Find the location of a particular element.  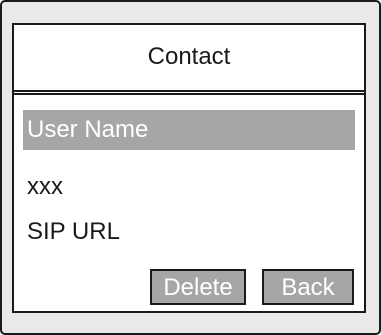

list-item-user-name: User Name is located at coordinates (189, 130).